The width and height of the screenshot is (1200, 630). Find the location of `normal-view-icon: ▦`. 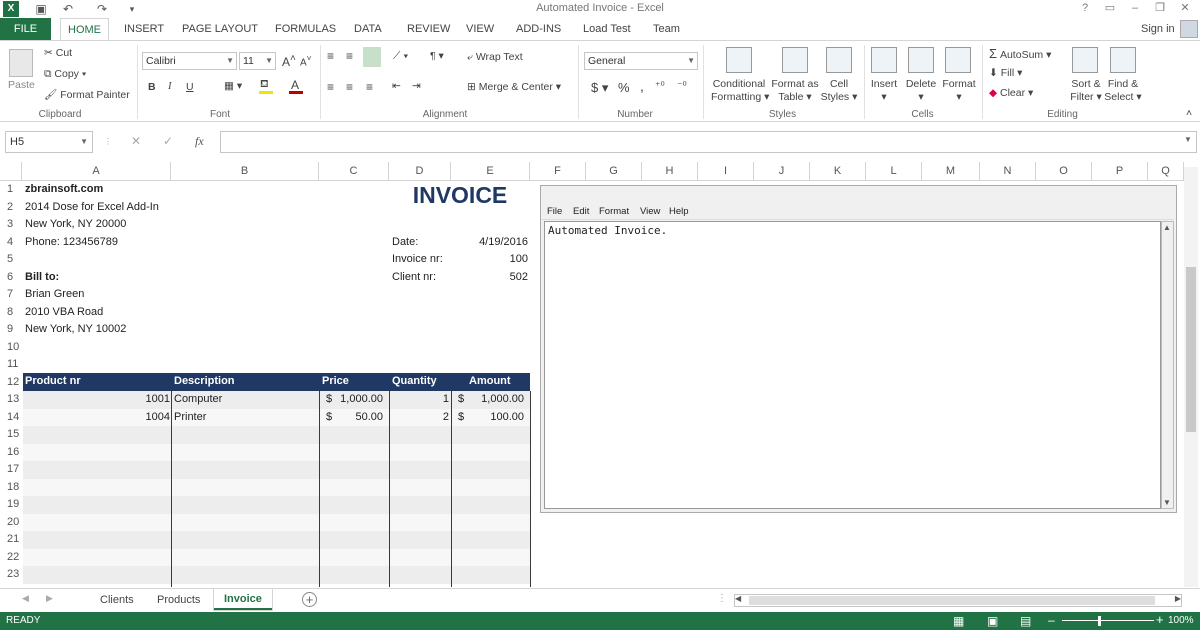

normal-view-icon: ▦ is located at coordinates (958, 621).